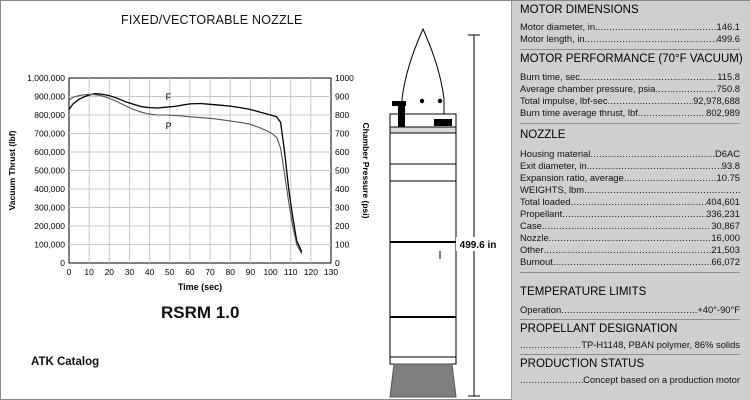 Image resolution: width=750 pixels, height=400 pixels. What do you see at coordinates (150, 272) in the screenshot?
I see `x-tick-label: 40` at bounding box center [150, 272].